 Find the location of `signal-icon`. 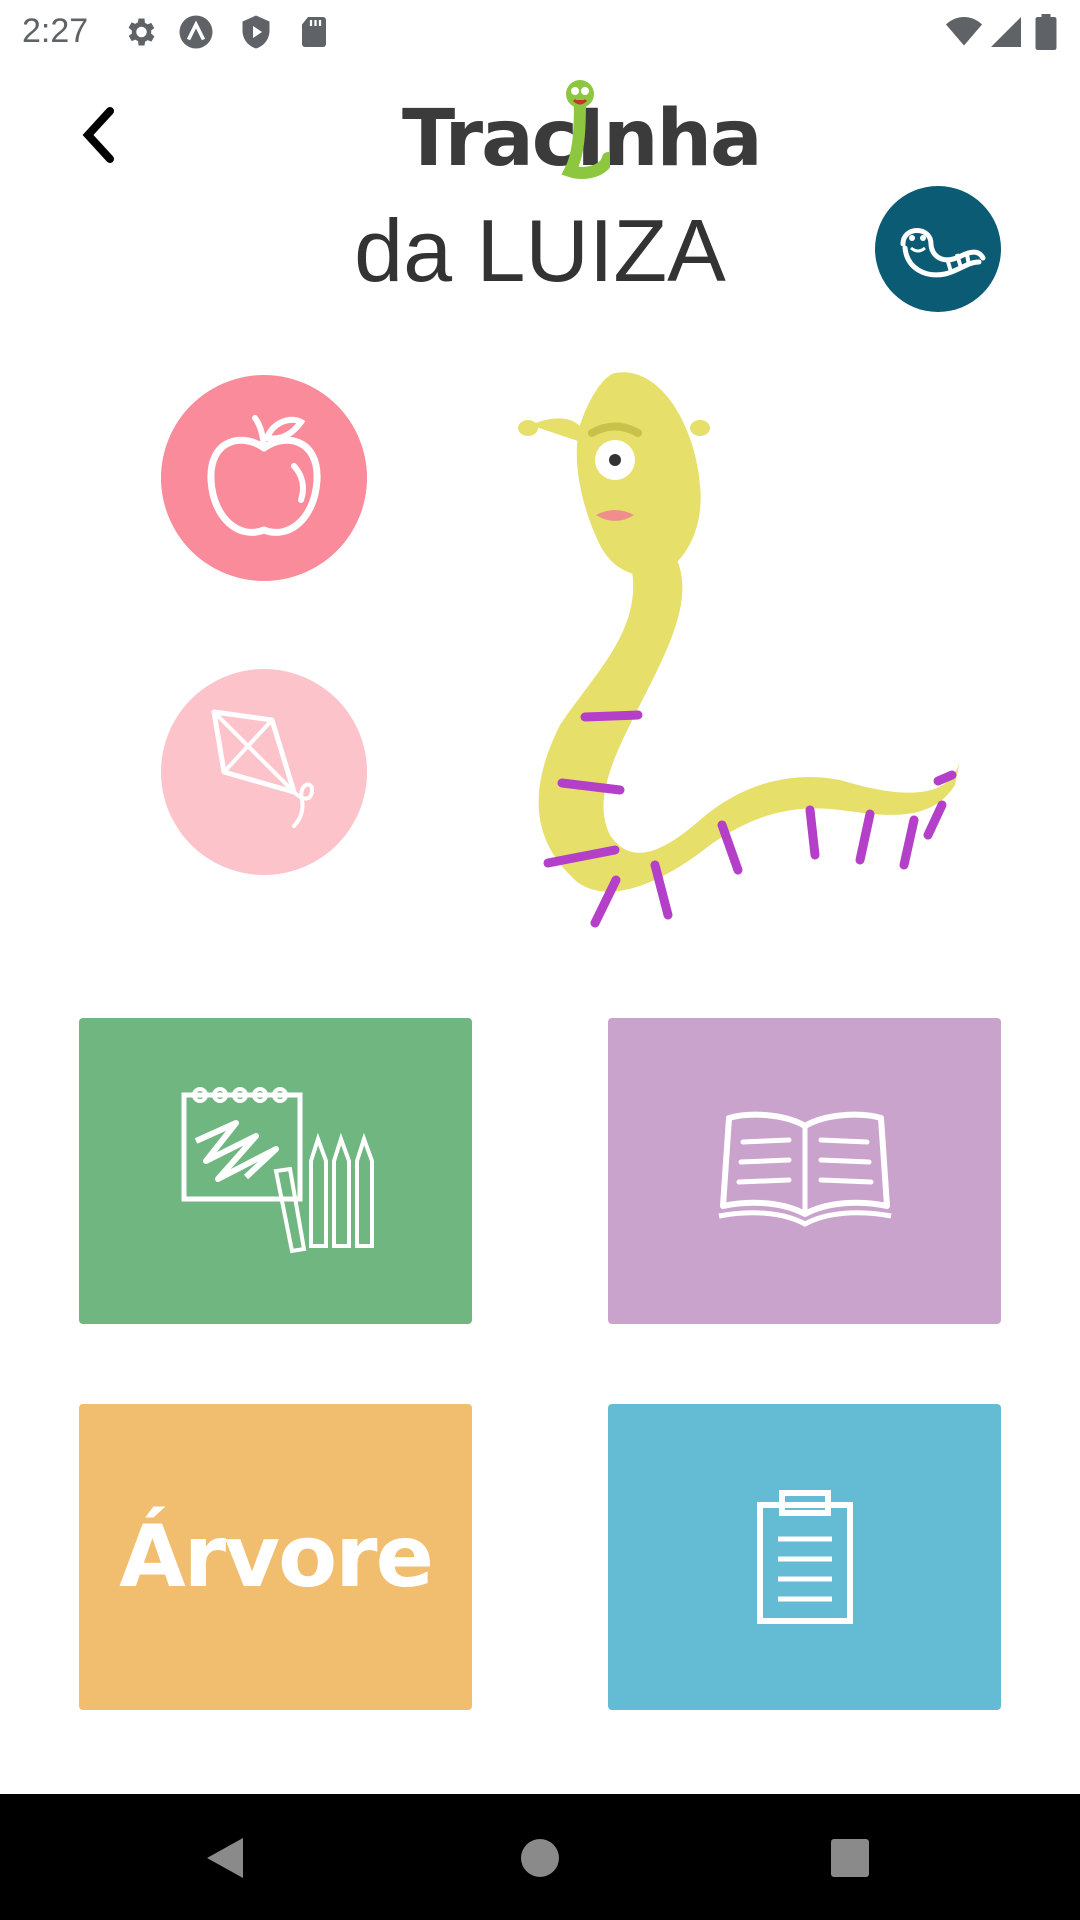

signal-icon is located at coordinates (1006, 32).